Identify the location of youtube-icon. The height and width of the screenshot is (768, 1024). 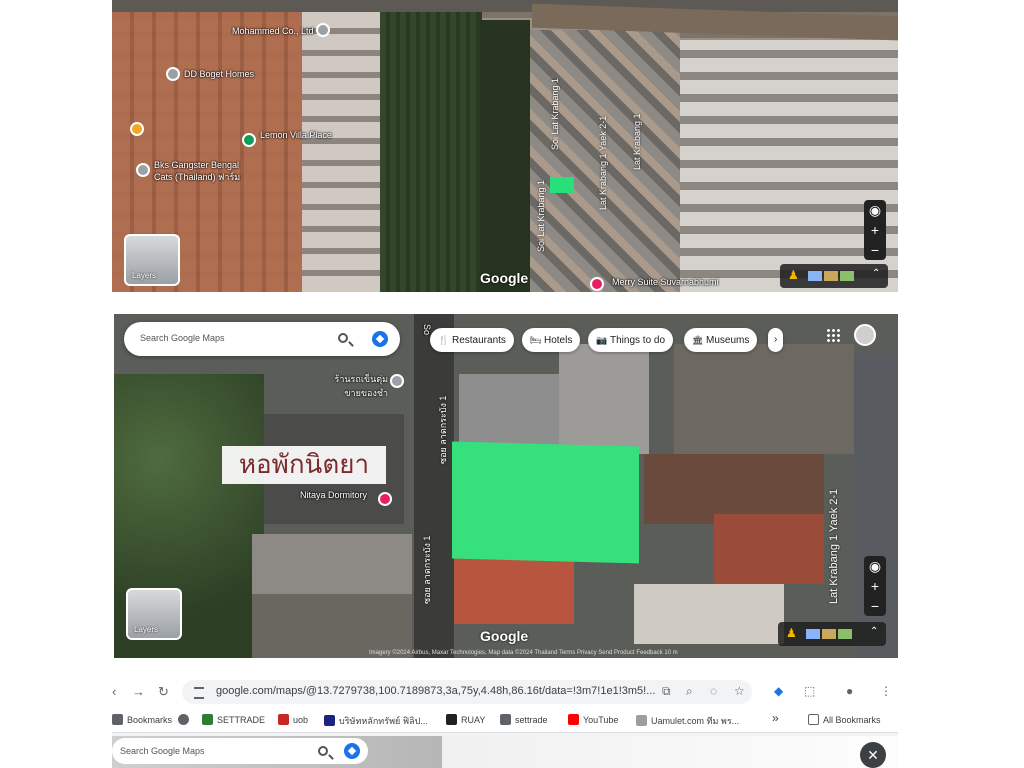
(573, 719).